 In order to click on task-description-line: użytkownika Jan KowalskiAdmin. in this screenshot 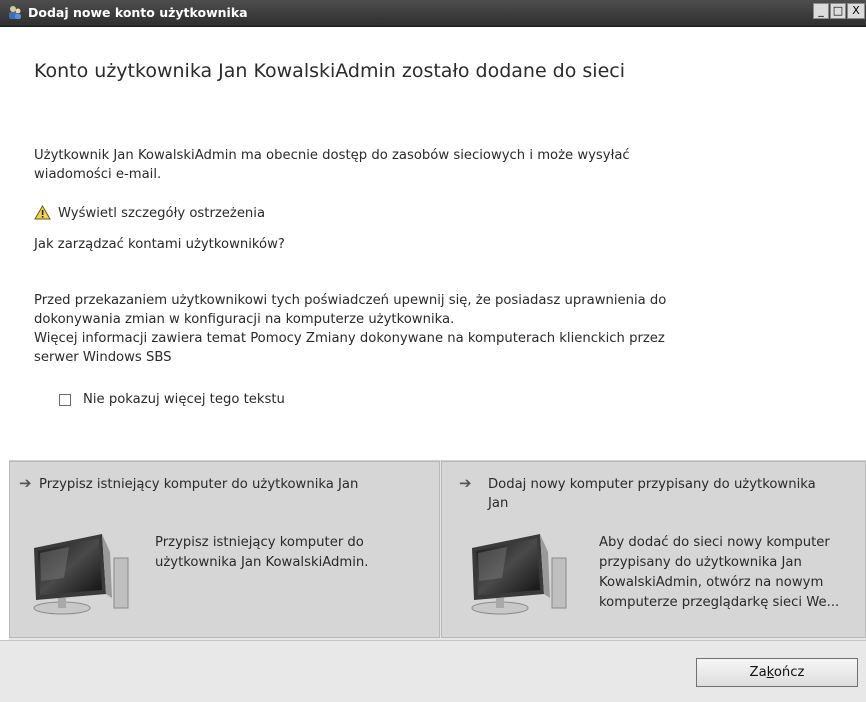, I will do `click(262, 562)`.